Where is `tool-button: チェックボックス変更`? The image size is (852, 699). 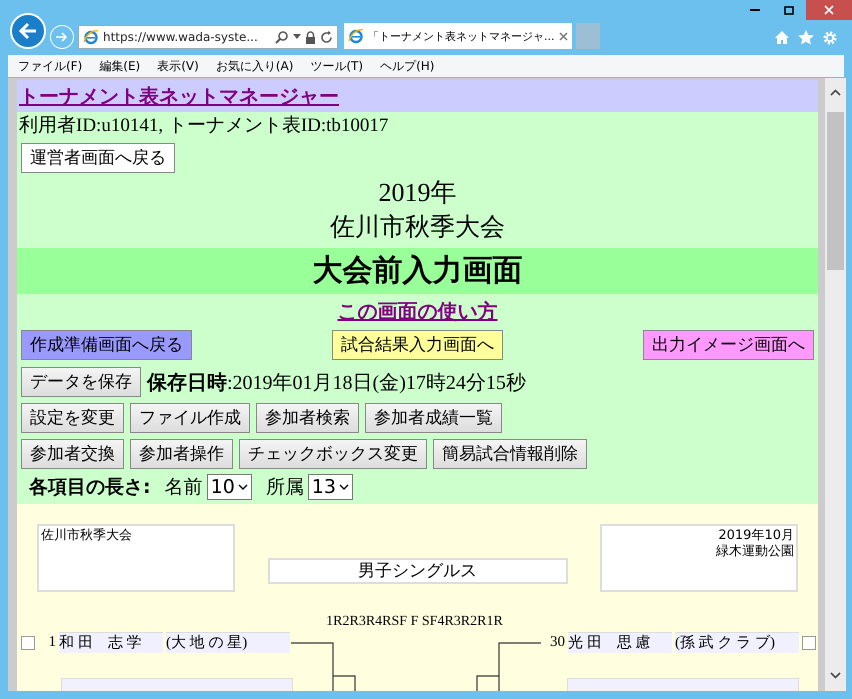 tool-button: チェックボックス変更 is located at coordinates (333, 454).